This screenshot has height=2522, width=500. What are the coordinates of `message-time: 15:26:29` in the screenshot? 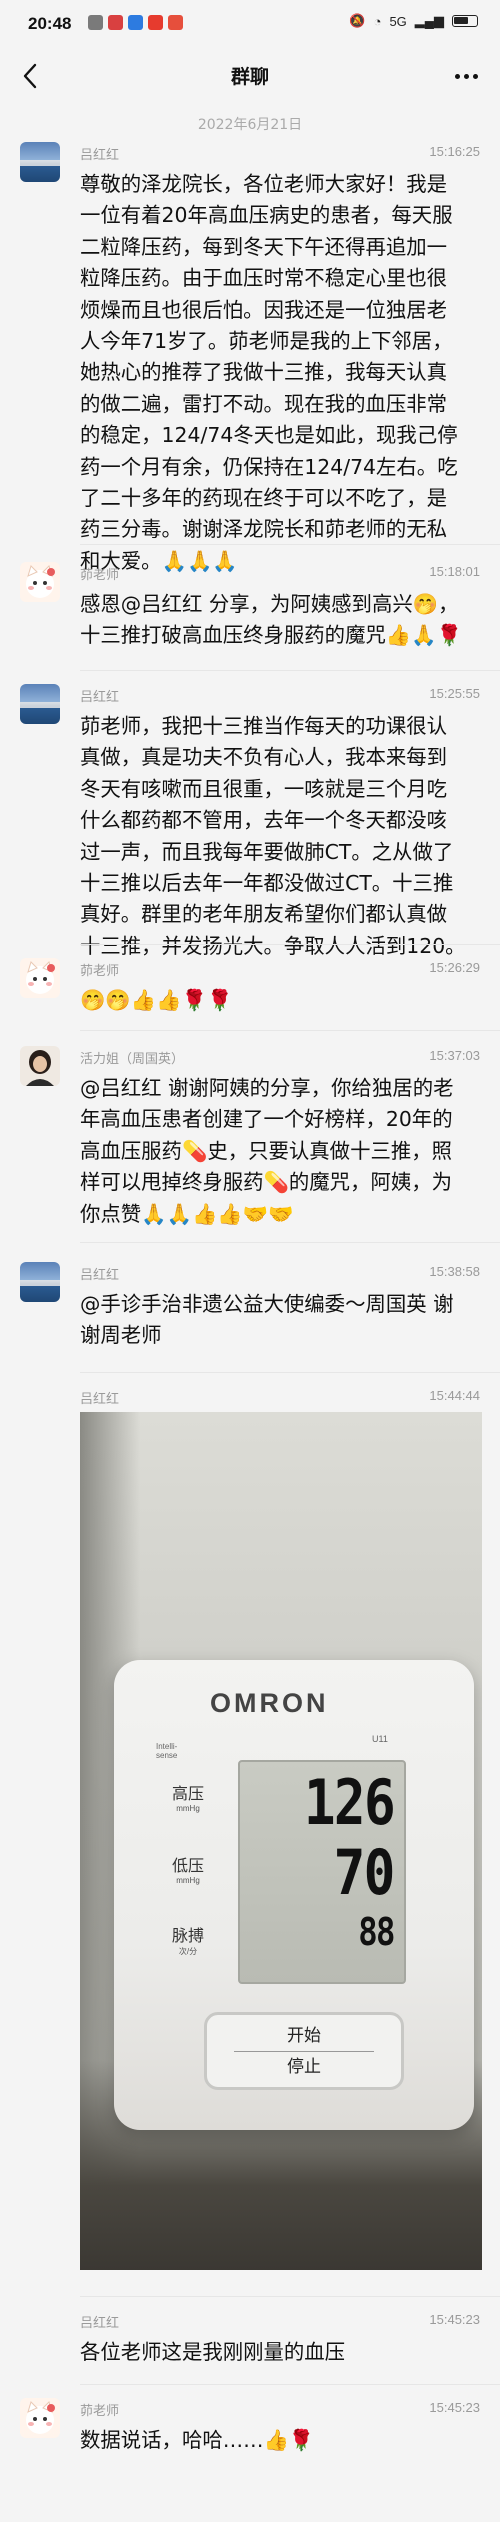 It's located at (454, 967).